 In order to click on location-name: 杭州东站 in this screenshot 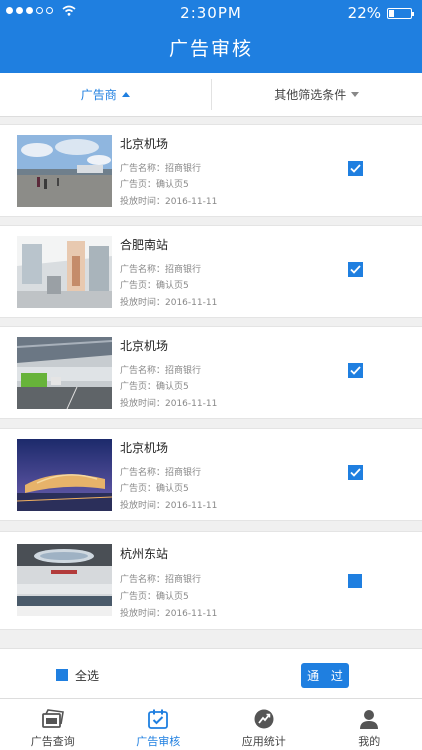, I will do `click(144, 554)`.